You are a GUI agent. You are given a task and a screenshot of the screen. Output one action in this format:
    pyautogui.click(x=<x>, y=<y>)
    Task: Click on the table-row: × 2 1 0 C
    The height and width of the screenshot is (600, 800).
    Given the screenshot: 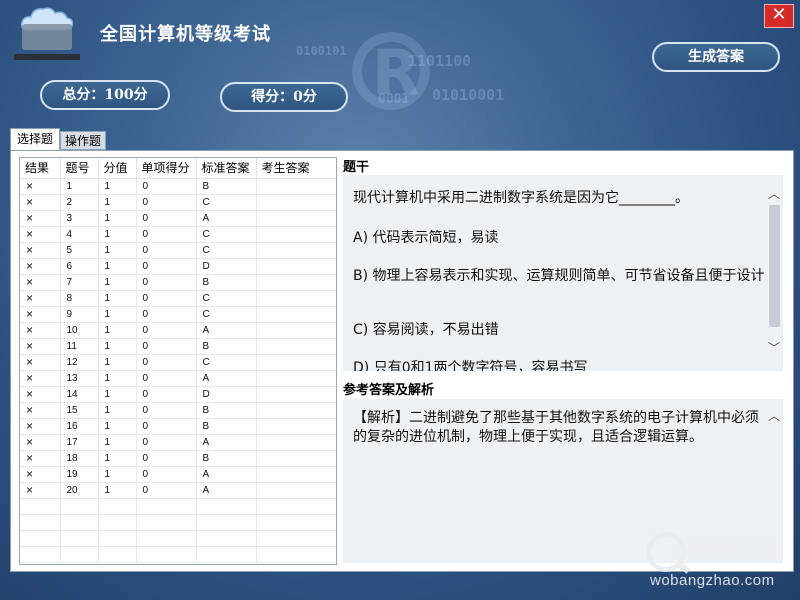 What is the action you would take?
    pyautogui.click(x=178, y=202)
    